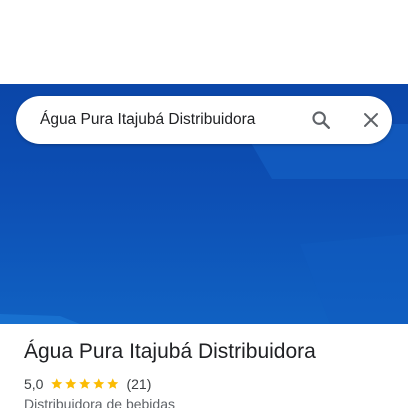  I want to click on search-input: Água Pura Itajubá Distribuidora, so click(147, 120).